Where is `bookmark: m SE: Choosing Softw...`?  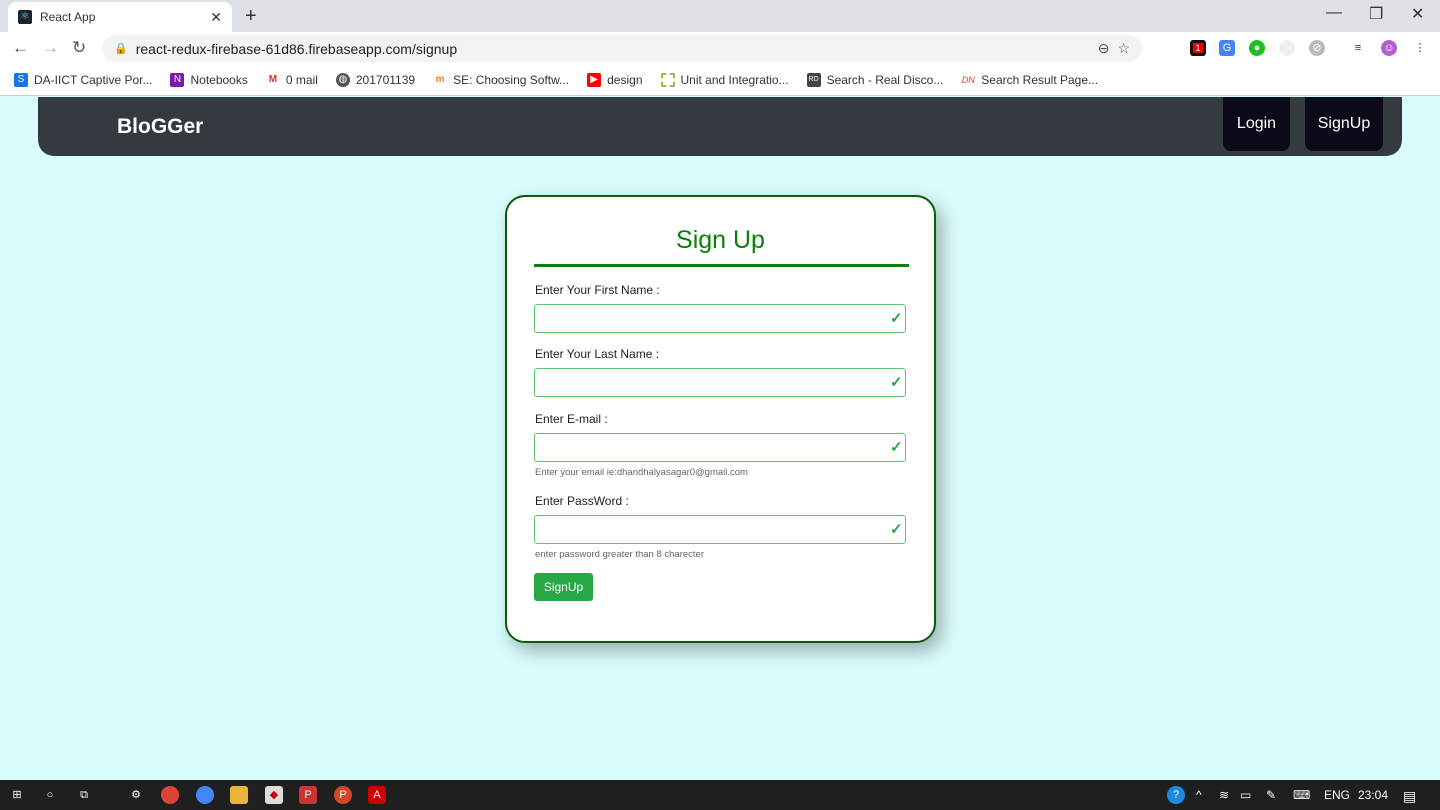 bookmark: m SE: Choosing Softw... is located at coordinates (501, 80).